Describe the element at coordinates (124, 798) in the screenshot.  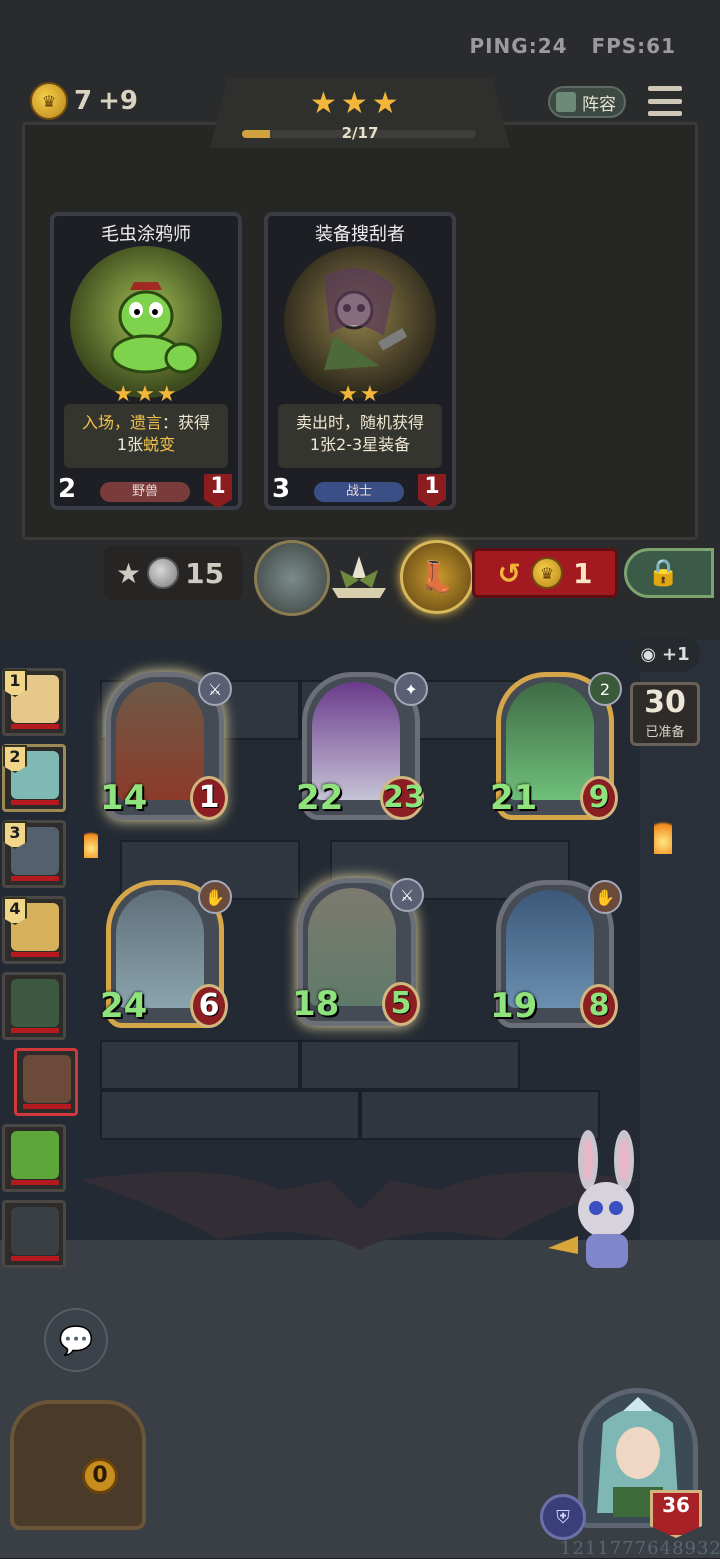
I see `minion-attack: 14` at that location.